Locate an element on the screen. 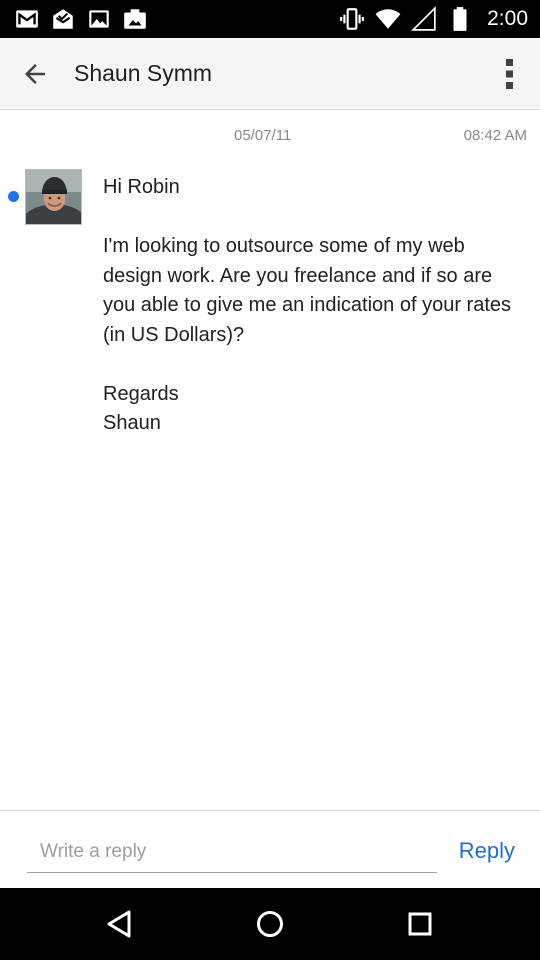 This screenshot has height=960, width=540. unread-indicator is located at coordinates (13, 196).